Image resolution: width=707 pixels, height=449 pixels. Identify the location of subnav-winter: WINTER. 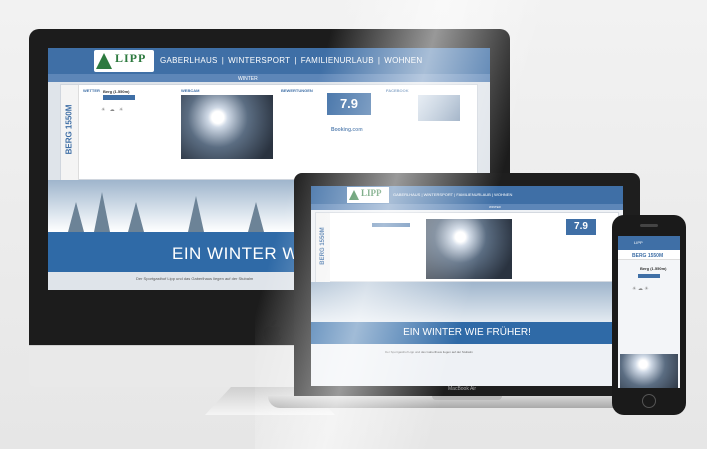
(248, 79).